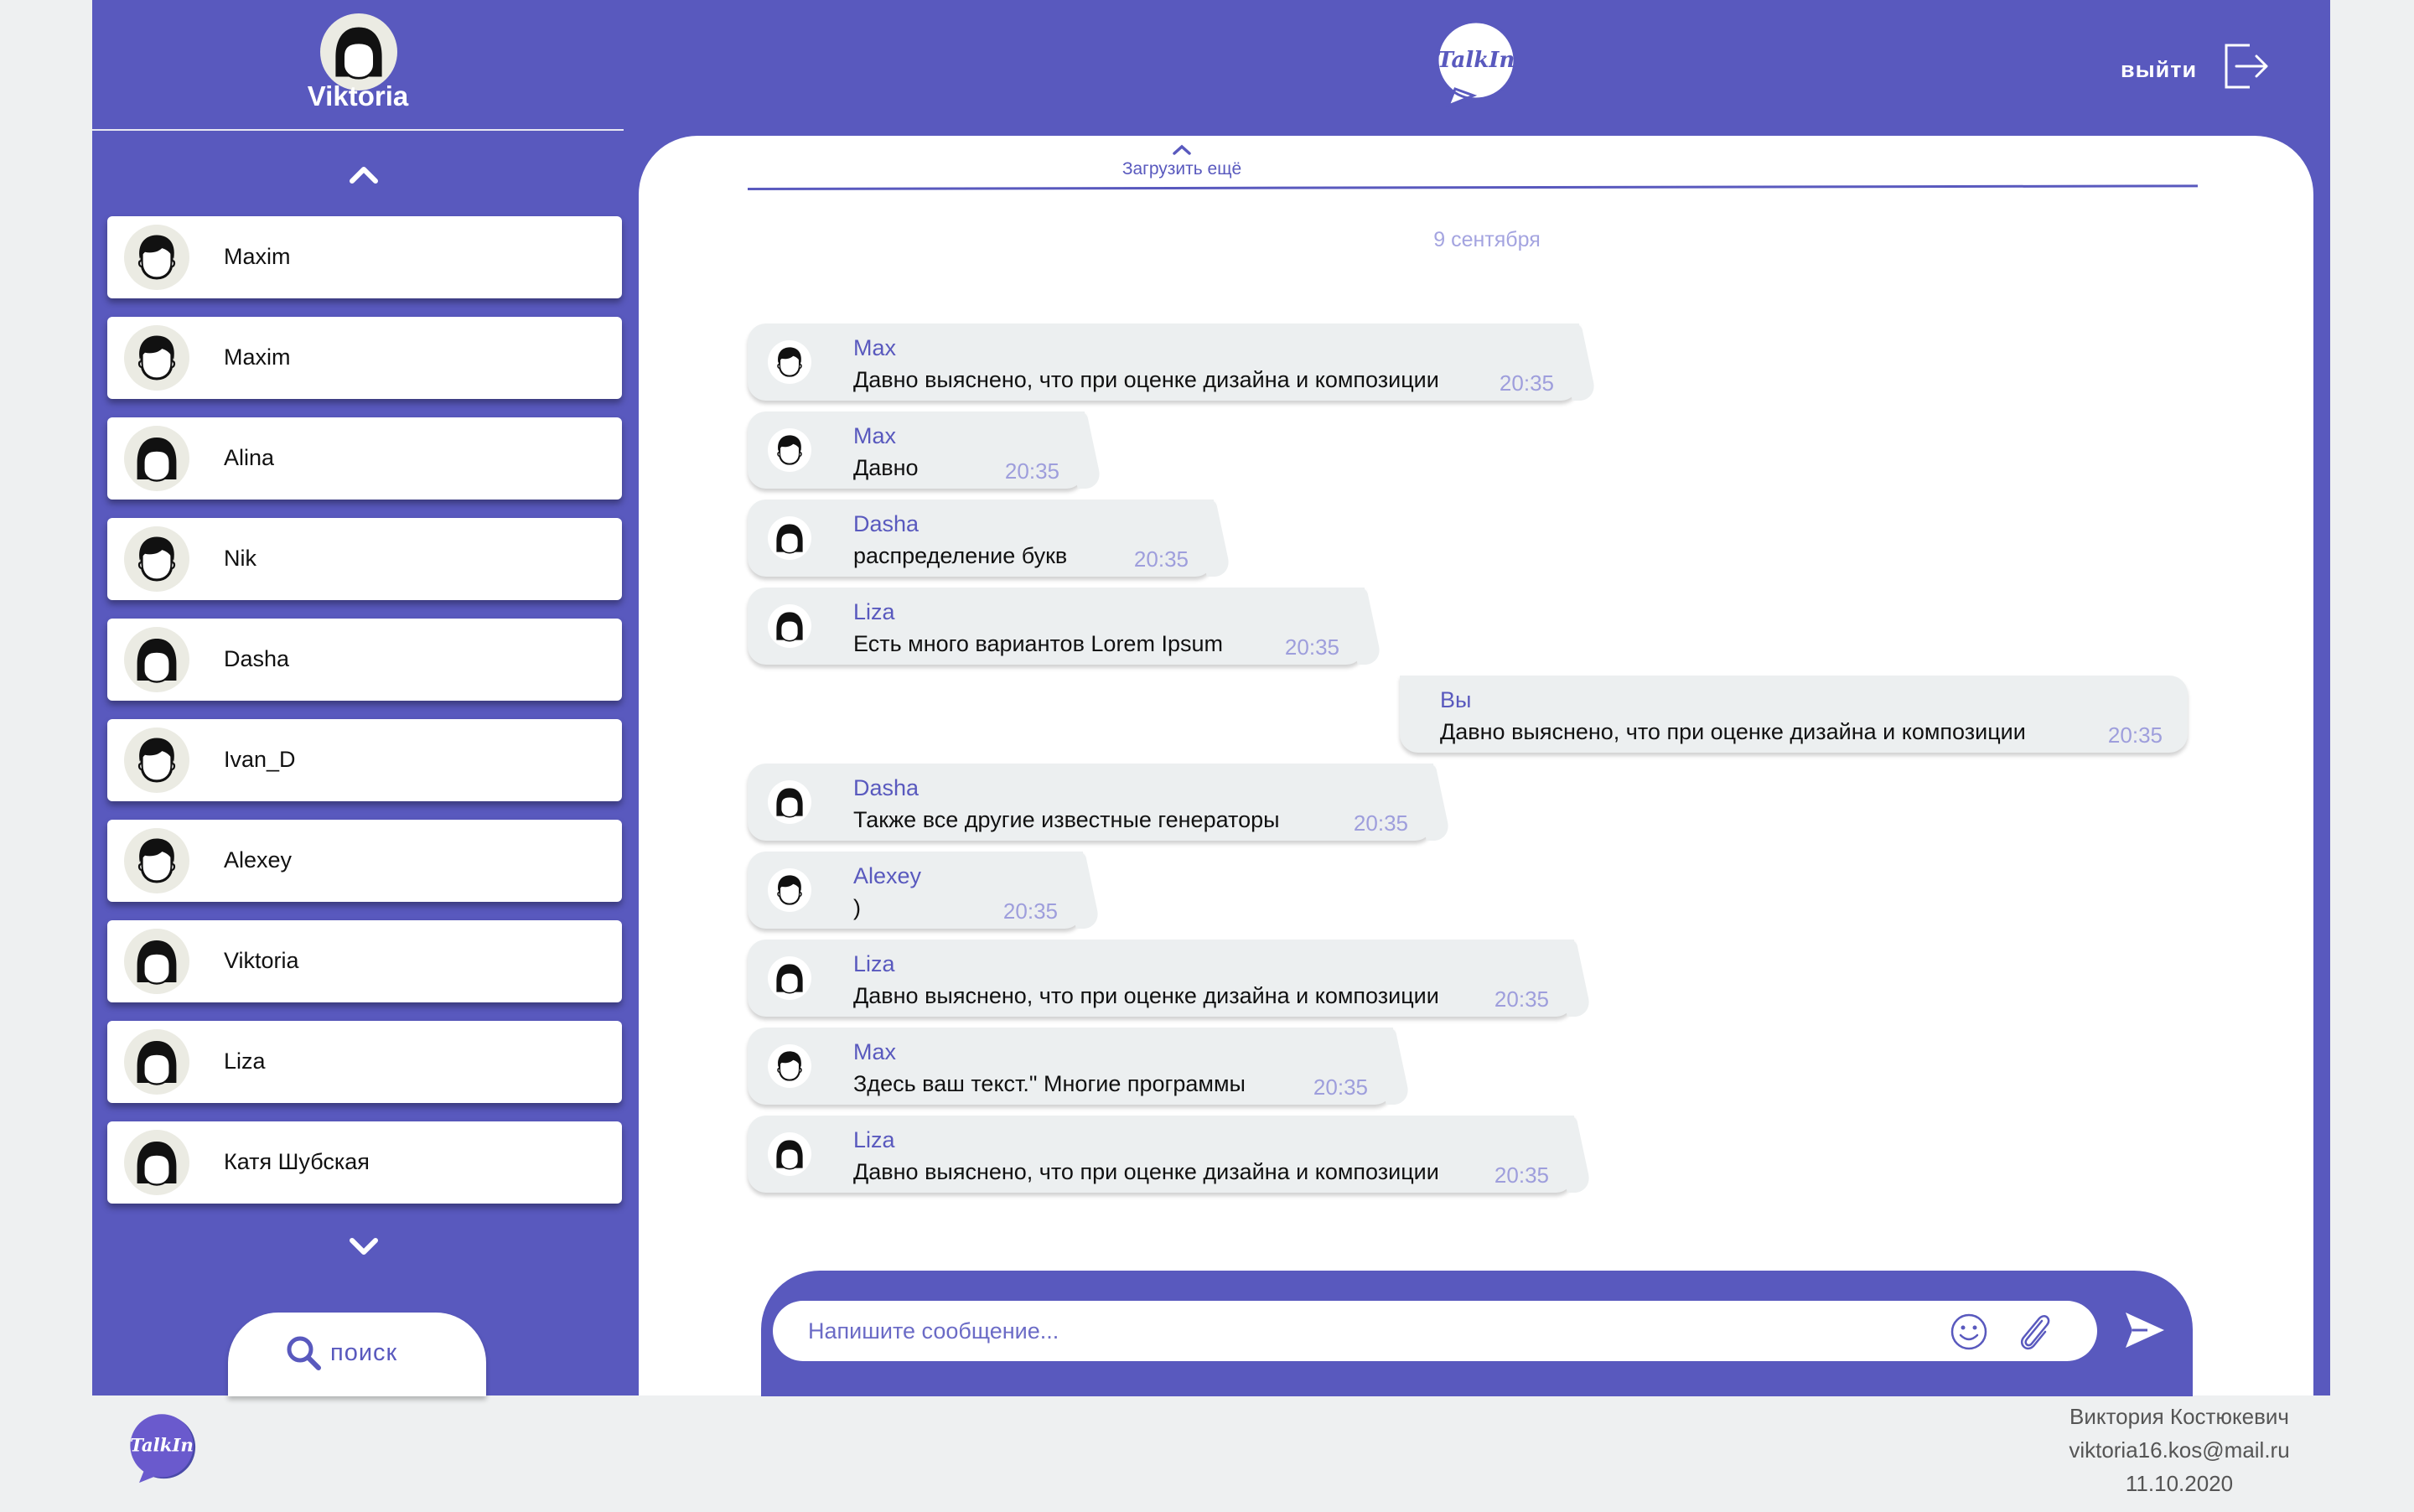 This screenshot has width=2414, height=1512. What do you see at coordinates (2247, 66) in the screenshot?
I see `logout-icon` at bounding box center [2247, 66].